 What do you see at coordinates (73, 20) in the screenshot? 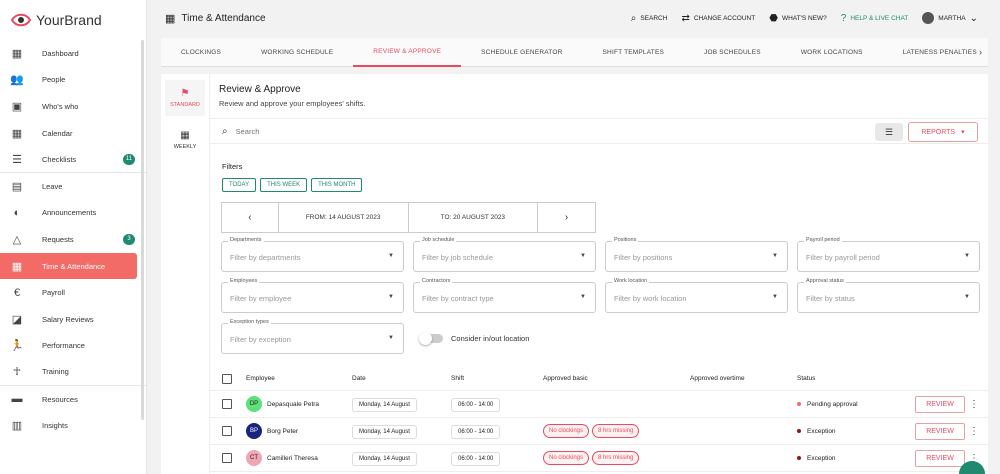
I see `brand: YourBrand` at bounding box center [73, 20].